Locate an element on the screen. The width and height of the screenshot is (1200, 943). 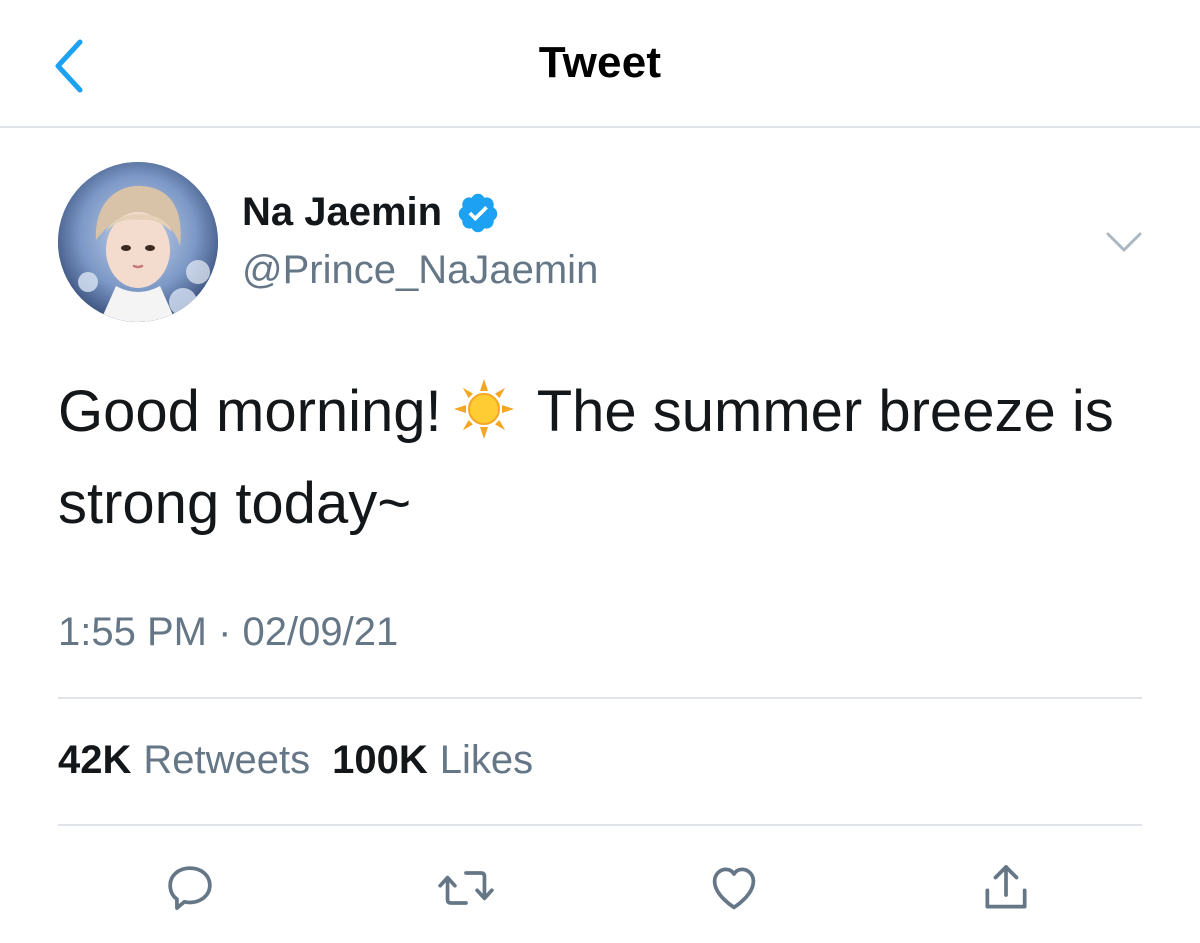
page-title: Tweet is located at coordinates (600, 62).